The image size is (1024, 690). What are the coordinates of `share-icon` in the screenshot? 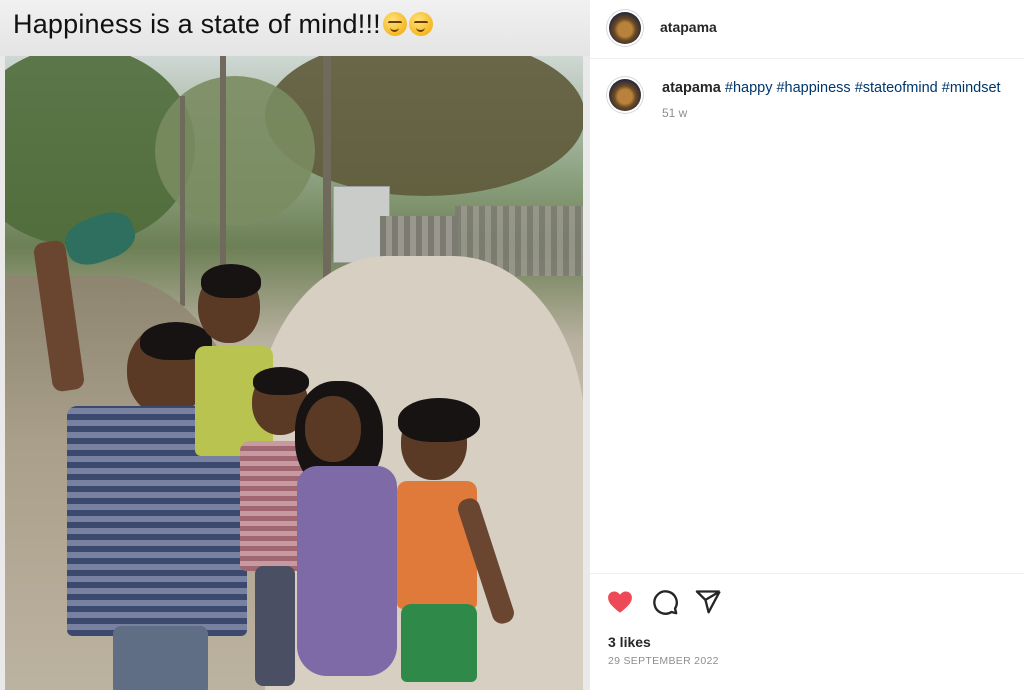 It's located at (708, 602).